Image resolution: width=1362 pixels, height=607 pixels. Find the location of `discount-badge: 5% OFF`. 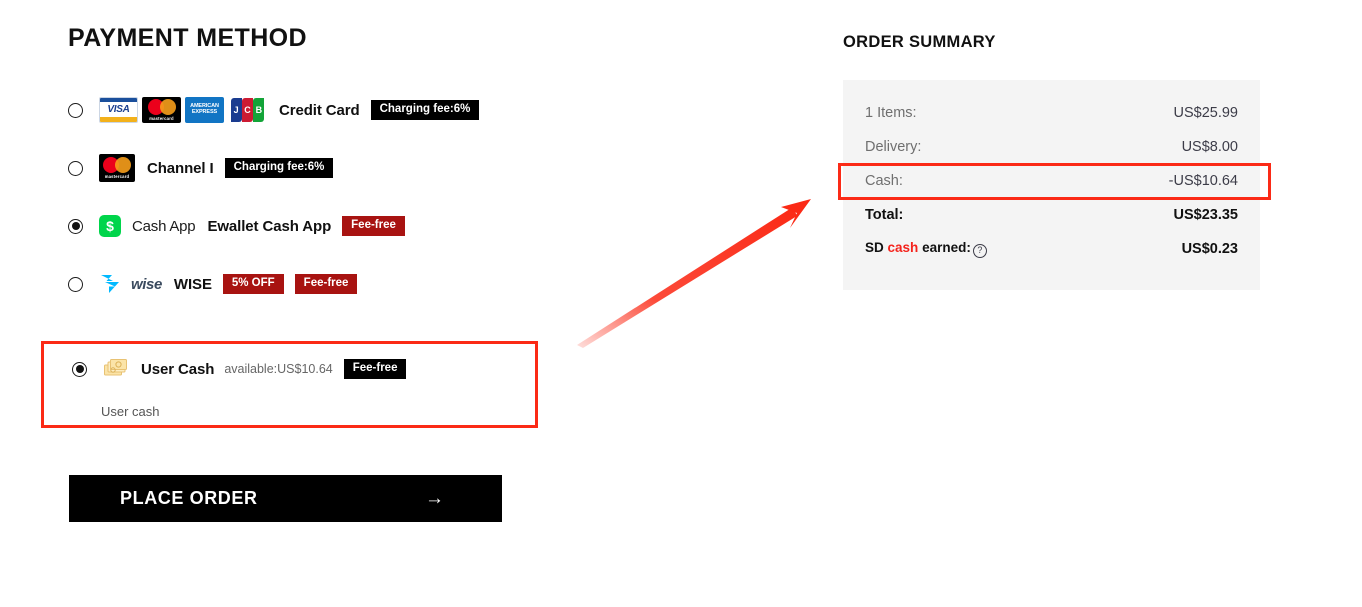

discount-badge: 5% OFF is located at coordinates (253, 284).